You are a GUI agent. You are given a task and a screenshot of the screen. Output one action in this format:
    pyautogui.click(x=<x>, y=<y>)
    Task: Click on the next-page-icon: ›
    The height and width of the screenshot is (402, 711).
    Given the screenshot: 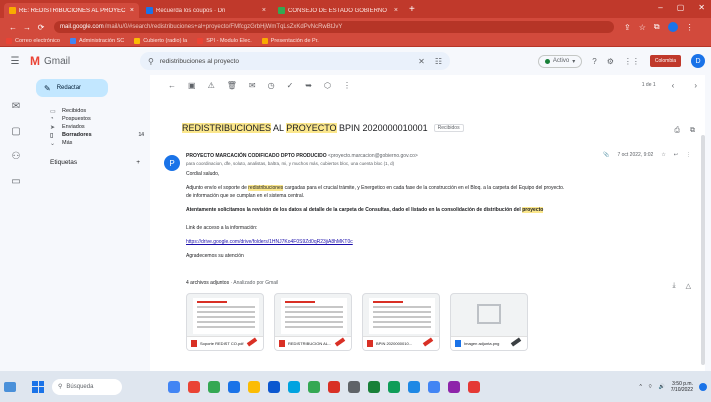 What is the action you would take?
    pyautogui.click(x=695, y=85)
    